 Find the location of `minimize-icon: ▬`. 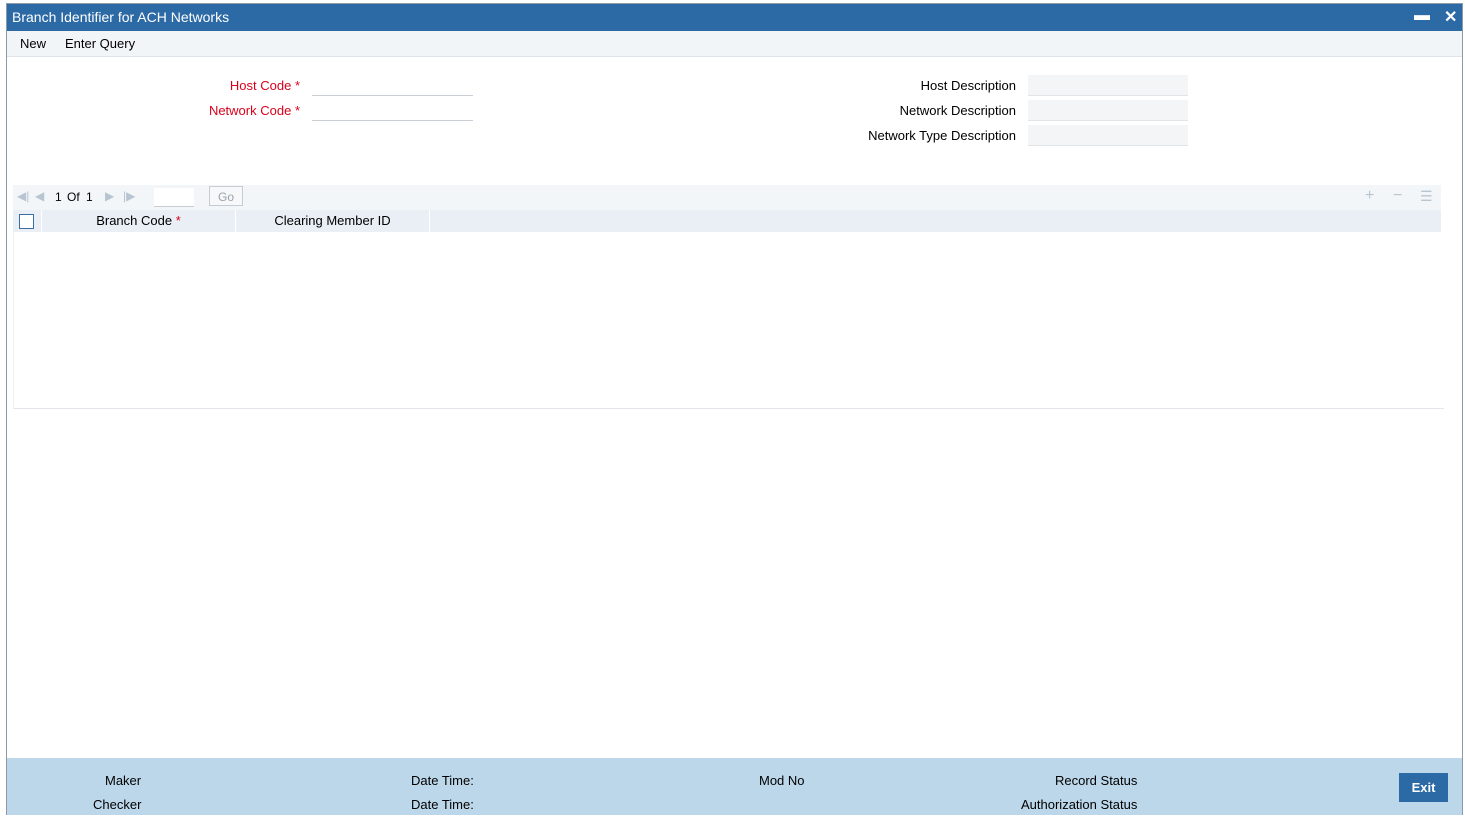

minimize-icon: ▬ is located at coordinates (1422, 16).